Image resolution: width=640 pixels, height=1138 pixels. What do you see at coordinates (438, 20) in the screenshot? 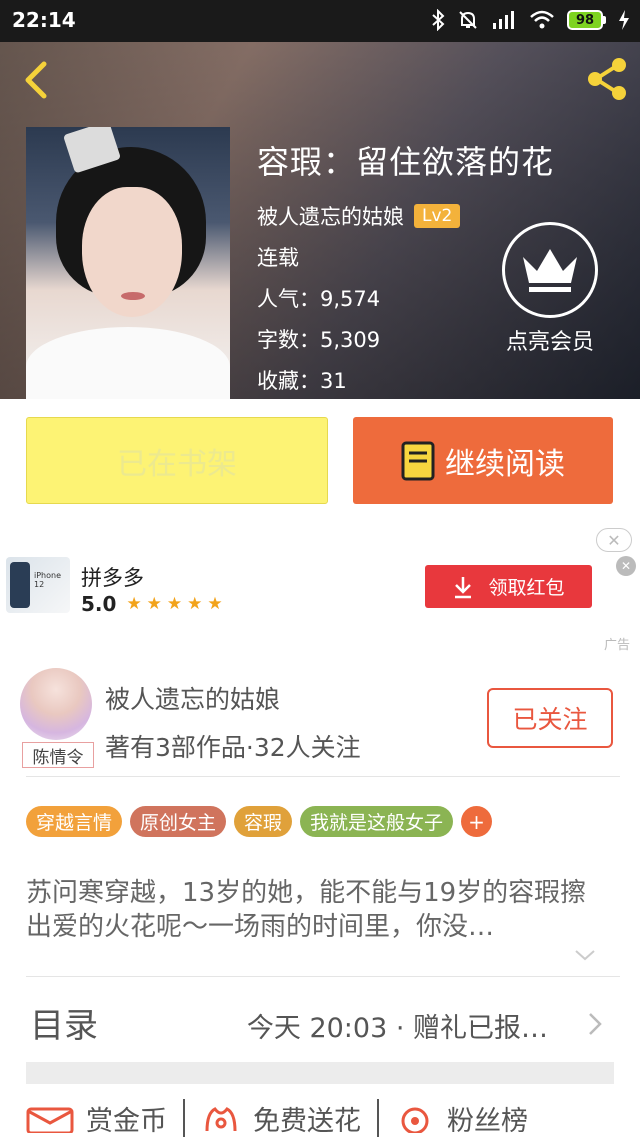
I see `bluetooth-icon` at bounding box center [438, 20].